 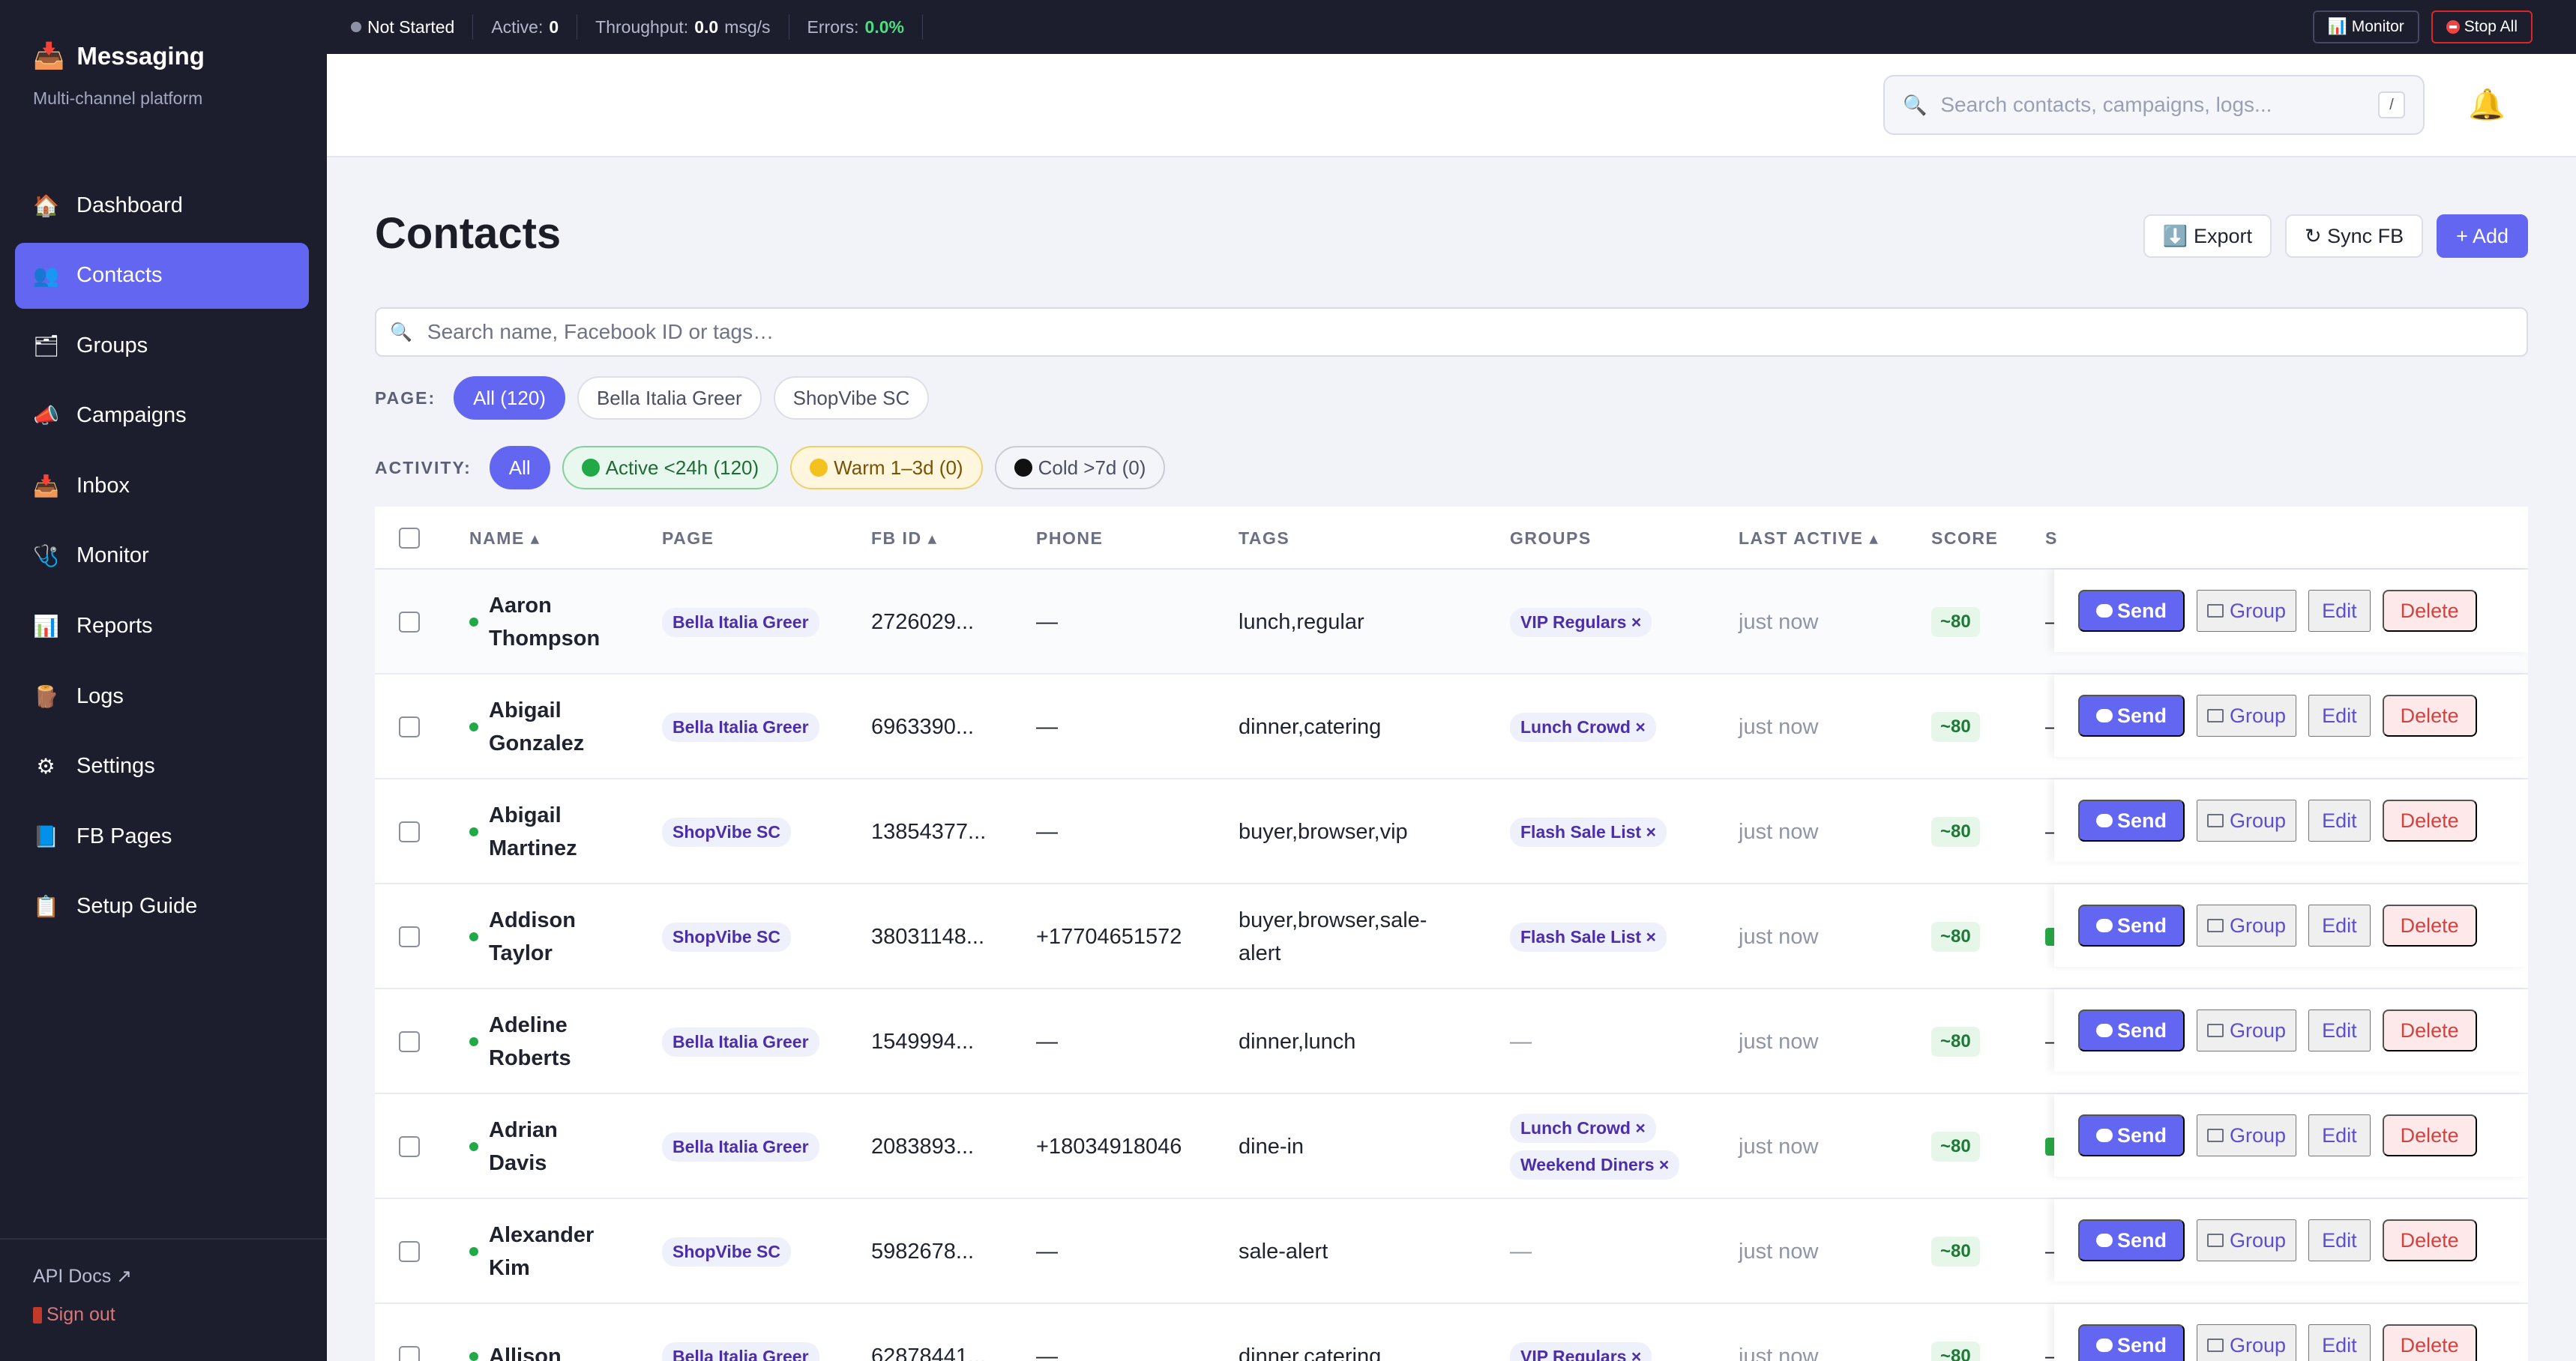 I want to click on sidebar-item-setup-guide: 📋 Setup Guide, so click(x=162, y=907).